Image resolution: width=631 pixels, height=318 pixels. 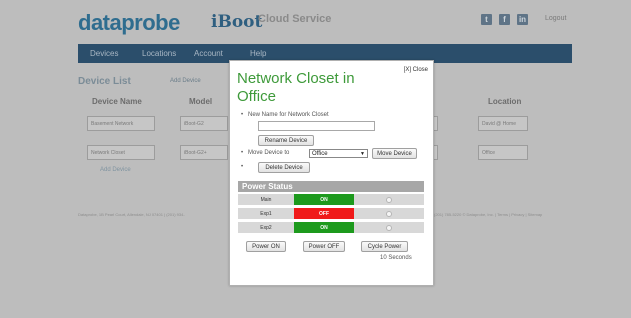 I want to click on nav-locations: Locations, so click(x=159, y=53).